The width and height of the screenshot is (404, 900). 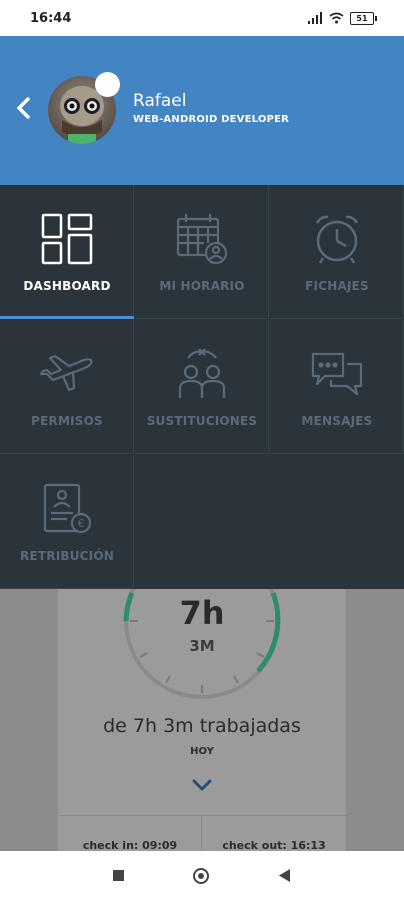 What do you see at coordinates (285, 875) in the screenshot?
I see `nav-back-icon` at bounding box center [285, 875].